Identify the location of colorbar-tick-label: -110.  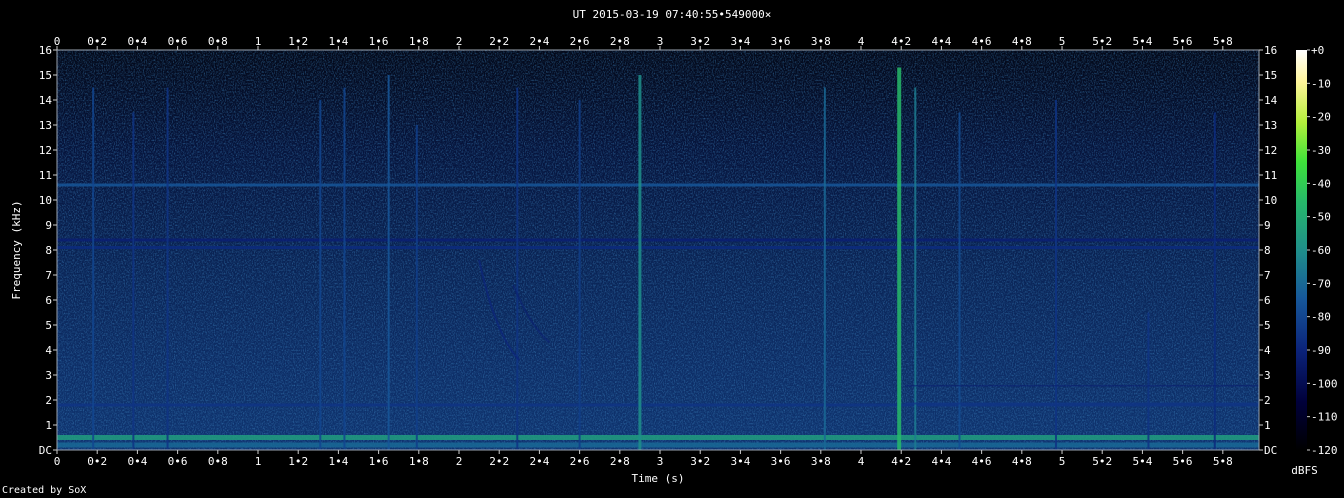
(1324, 417).